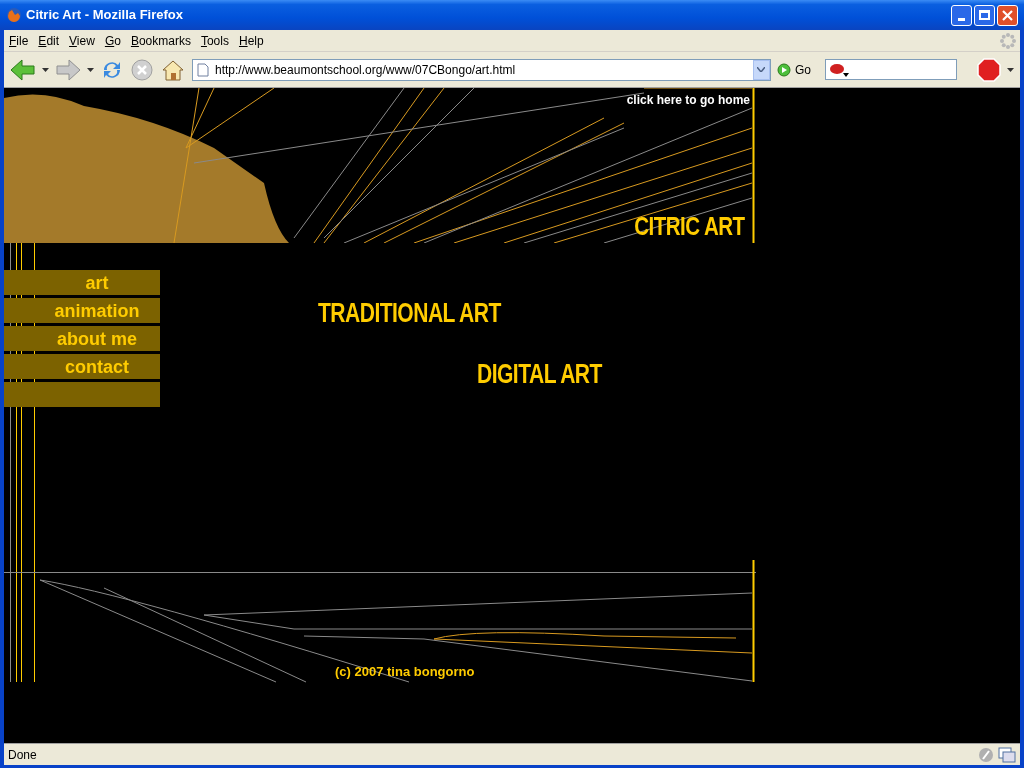  Describe the element at coordinates (761, 69) in the screenshot. I see `address-dropdown-button` at that location.